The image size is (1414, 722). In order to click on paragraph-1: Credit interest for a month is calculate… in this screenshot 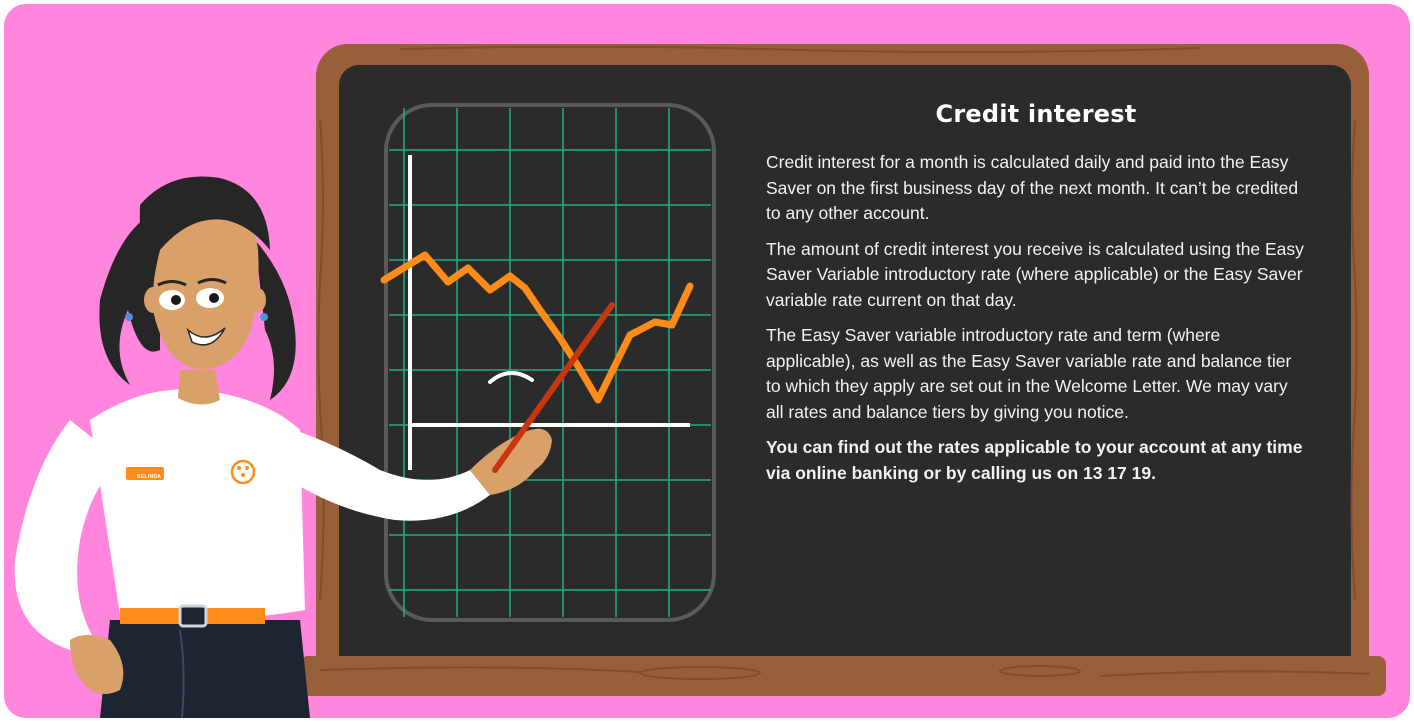, I will do `click(1032, 187)`.